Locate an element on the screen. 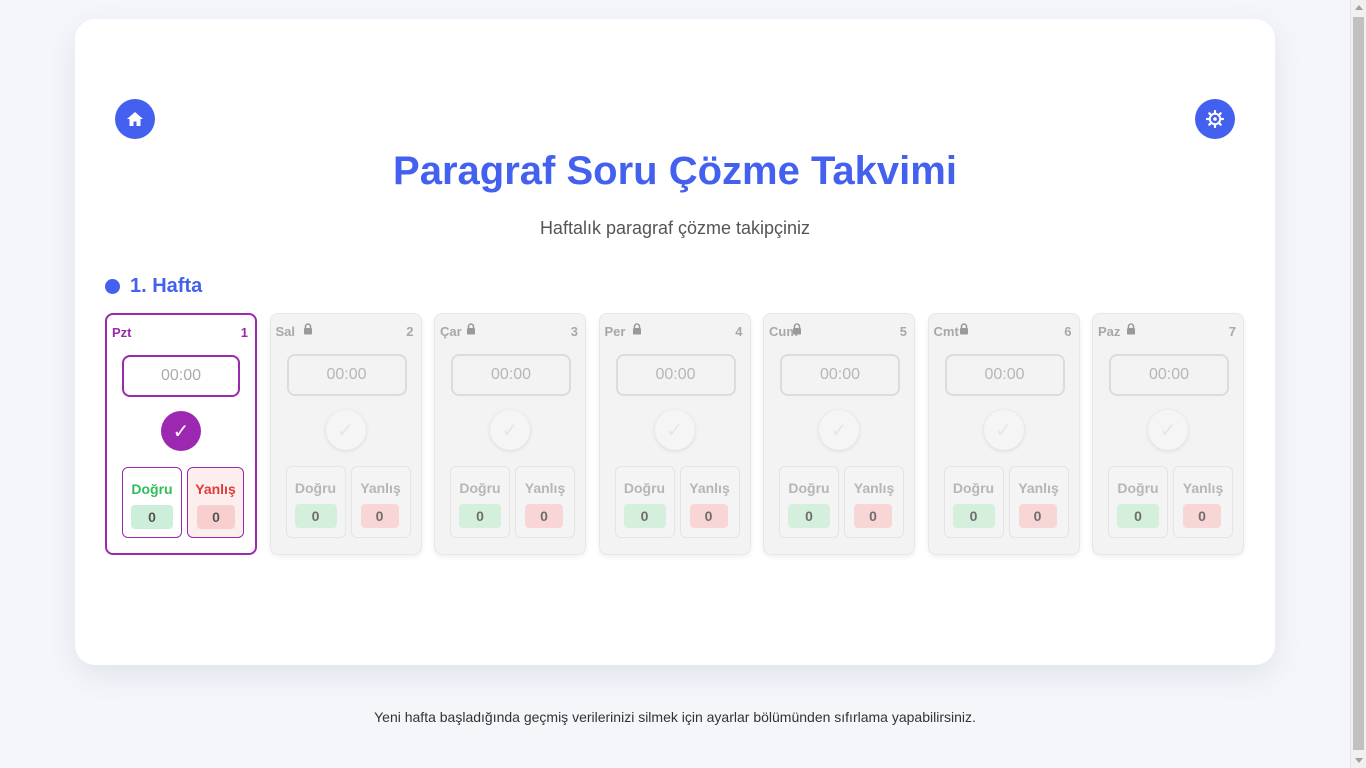 This screenshot has width=1366, height=768. day-card: Cmt 6 00:00 ✓ Doğru 0 Yanlış 0 is located at coordinates (1003, 434).